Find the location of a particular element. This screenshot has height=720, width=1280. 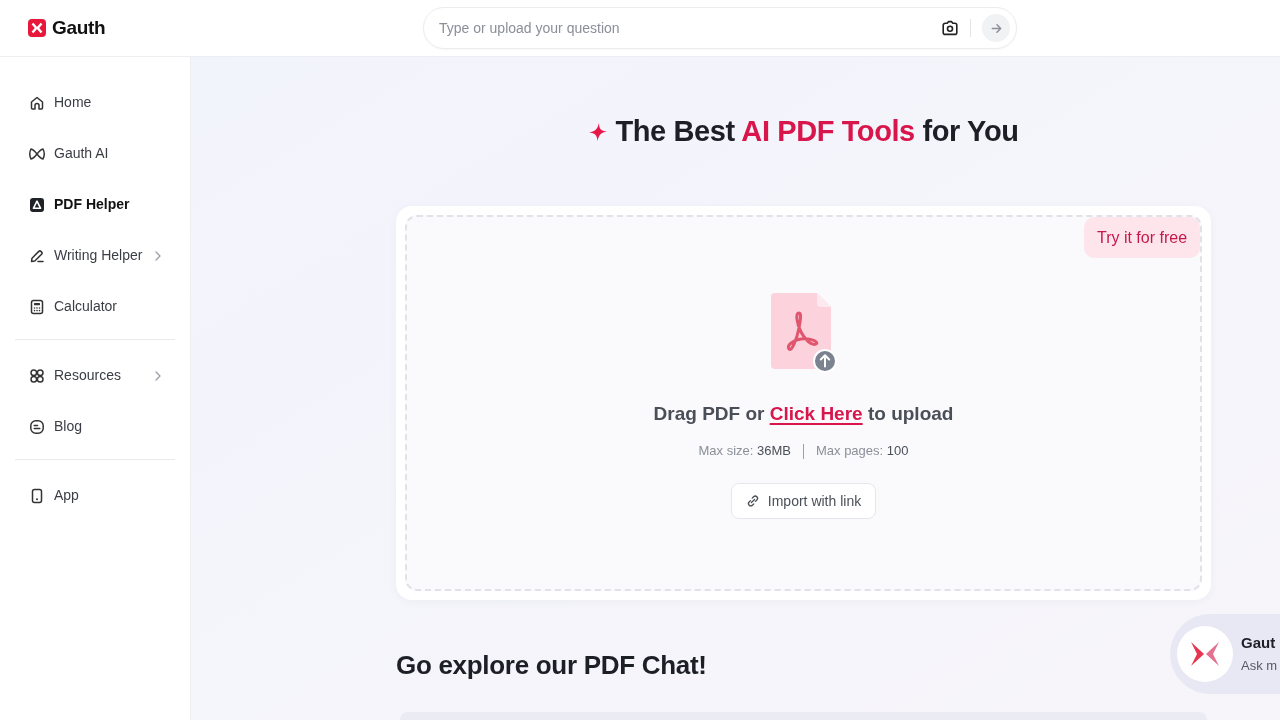

arrow-right-icon is located at coordinates (996, 28).